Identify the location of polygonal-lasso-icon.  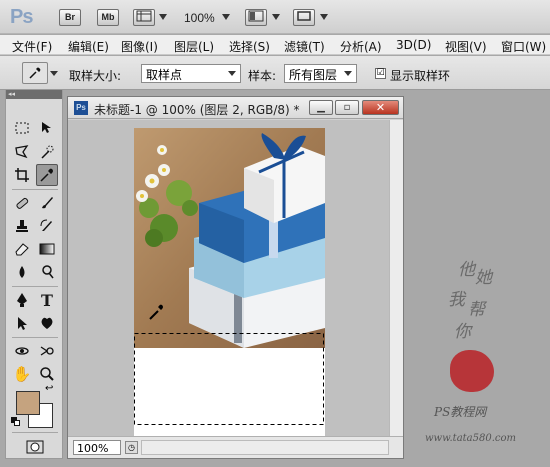
(22, 152).